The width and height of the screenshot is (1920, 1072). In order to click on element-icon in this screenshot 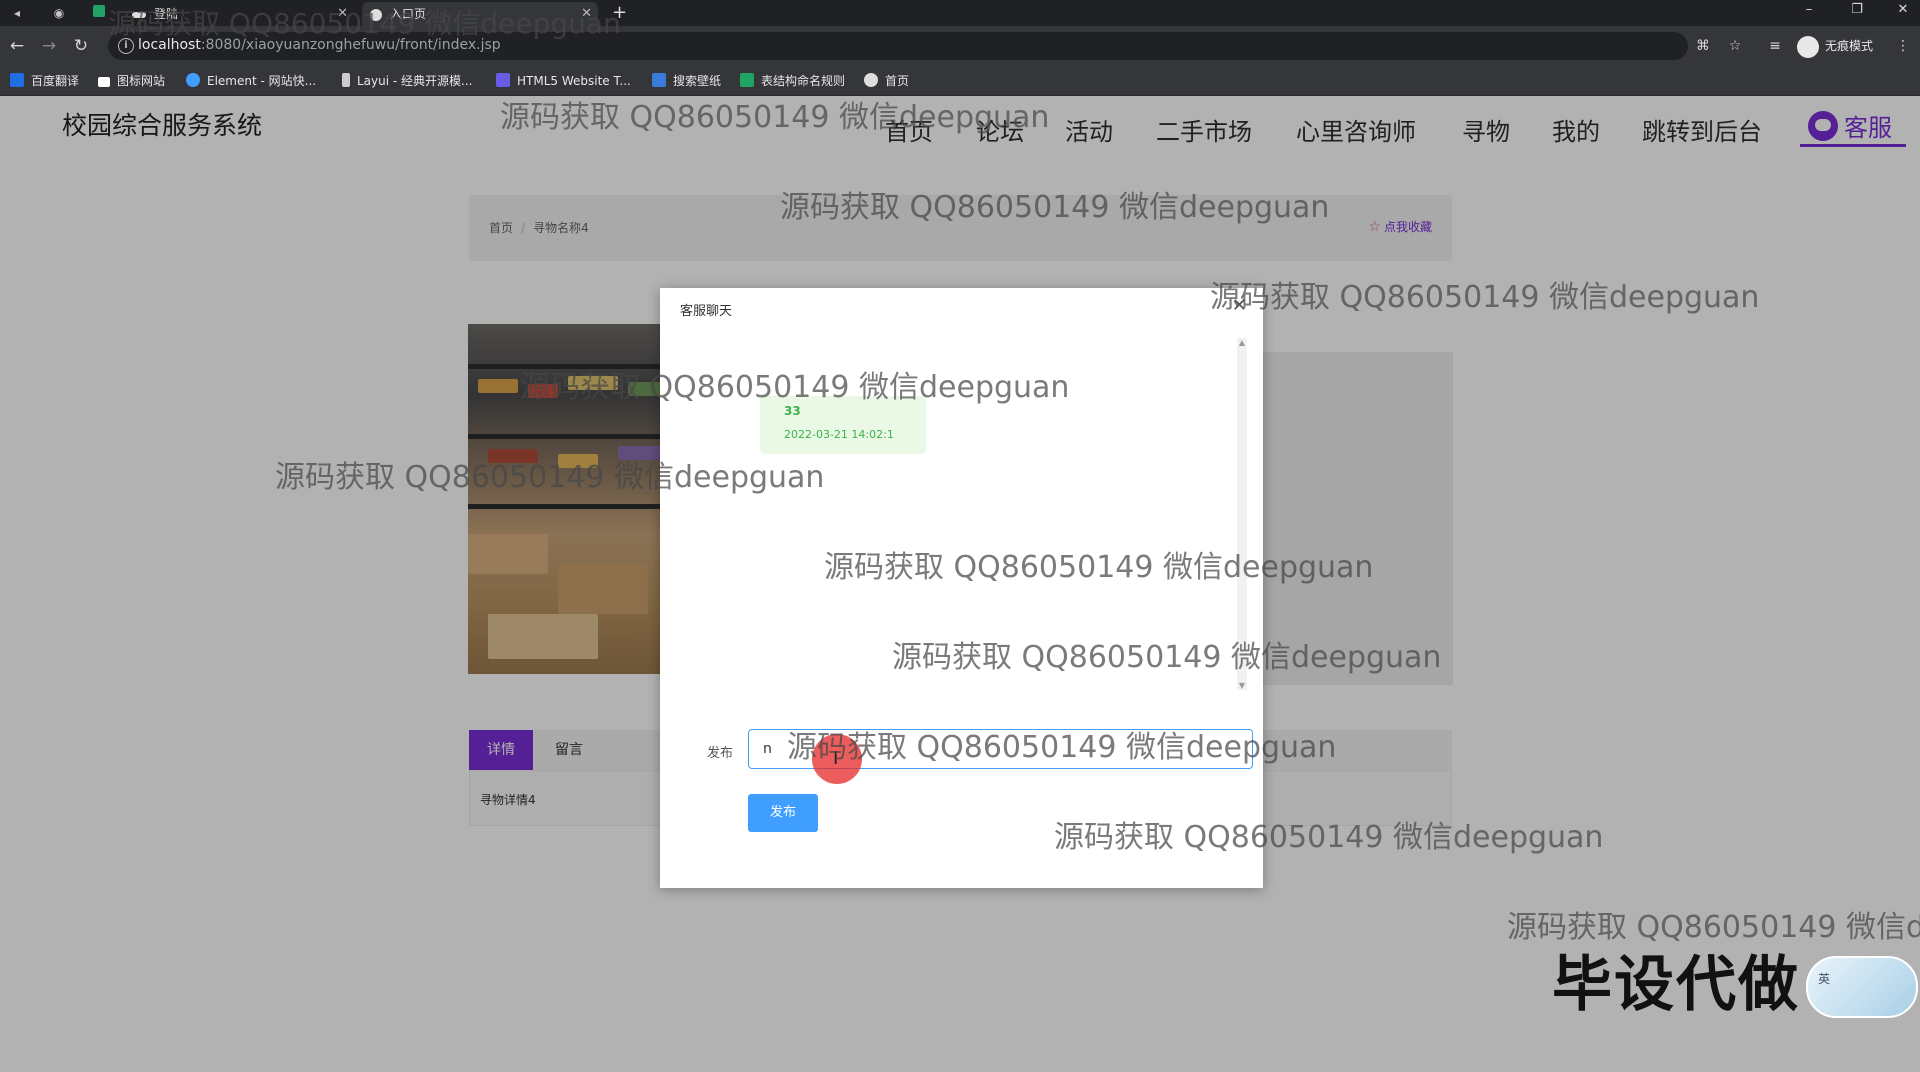, I will do `click(193, 80)`.